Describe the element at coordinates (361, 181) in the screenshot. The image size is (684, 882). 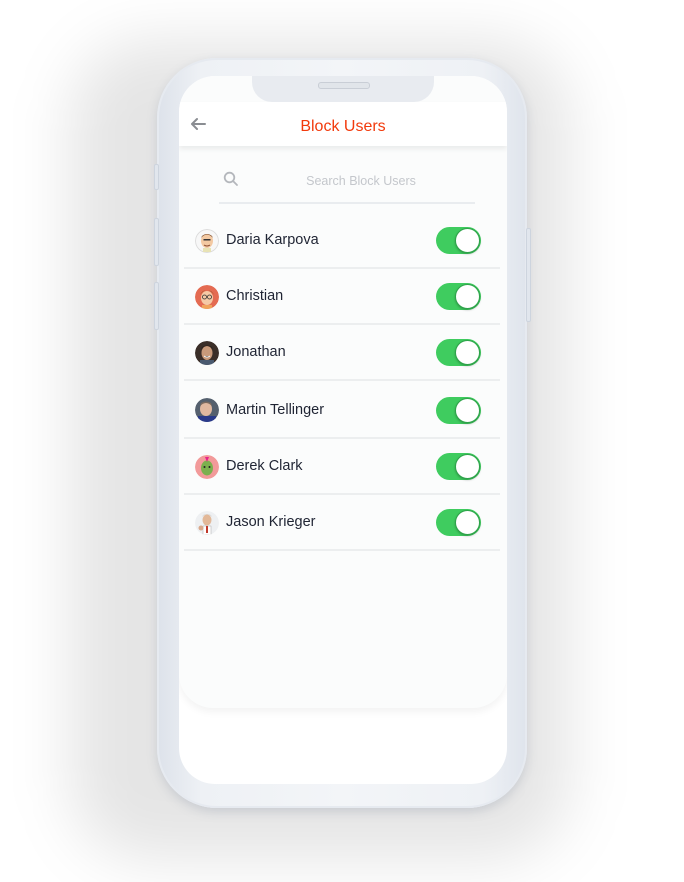
I see `search-input` at that location.